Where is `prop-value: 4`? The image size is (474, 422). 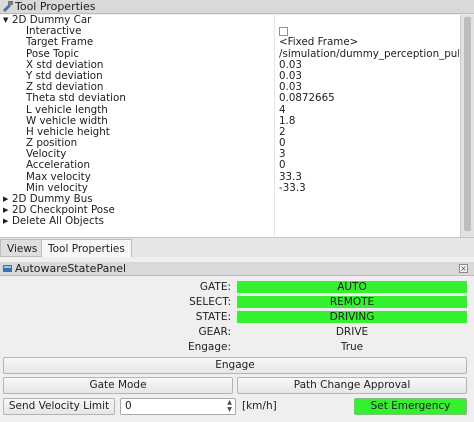
prop-value: 4 is located at coordinates (369, 110).